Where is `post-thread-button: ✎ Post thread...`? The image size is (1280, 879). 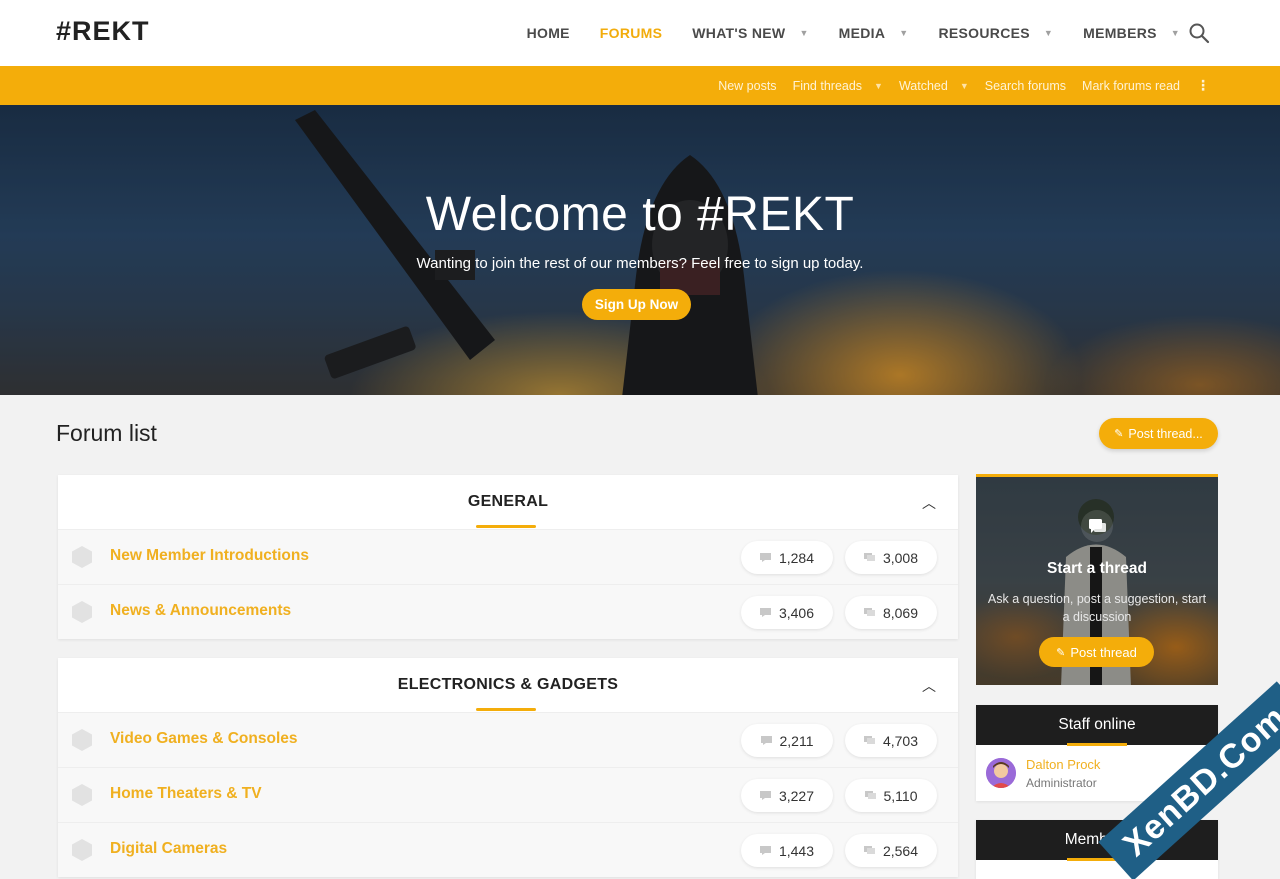 post-thread-button: ✎ Post thread... is located at coordinates (1158, 433).